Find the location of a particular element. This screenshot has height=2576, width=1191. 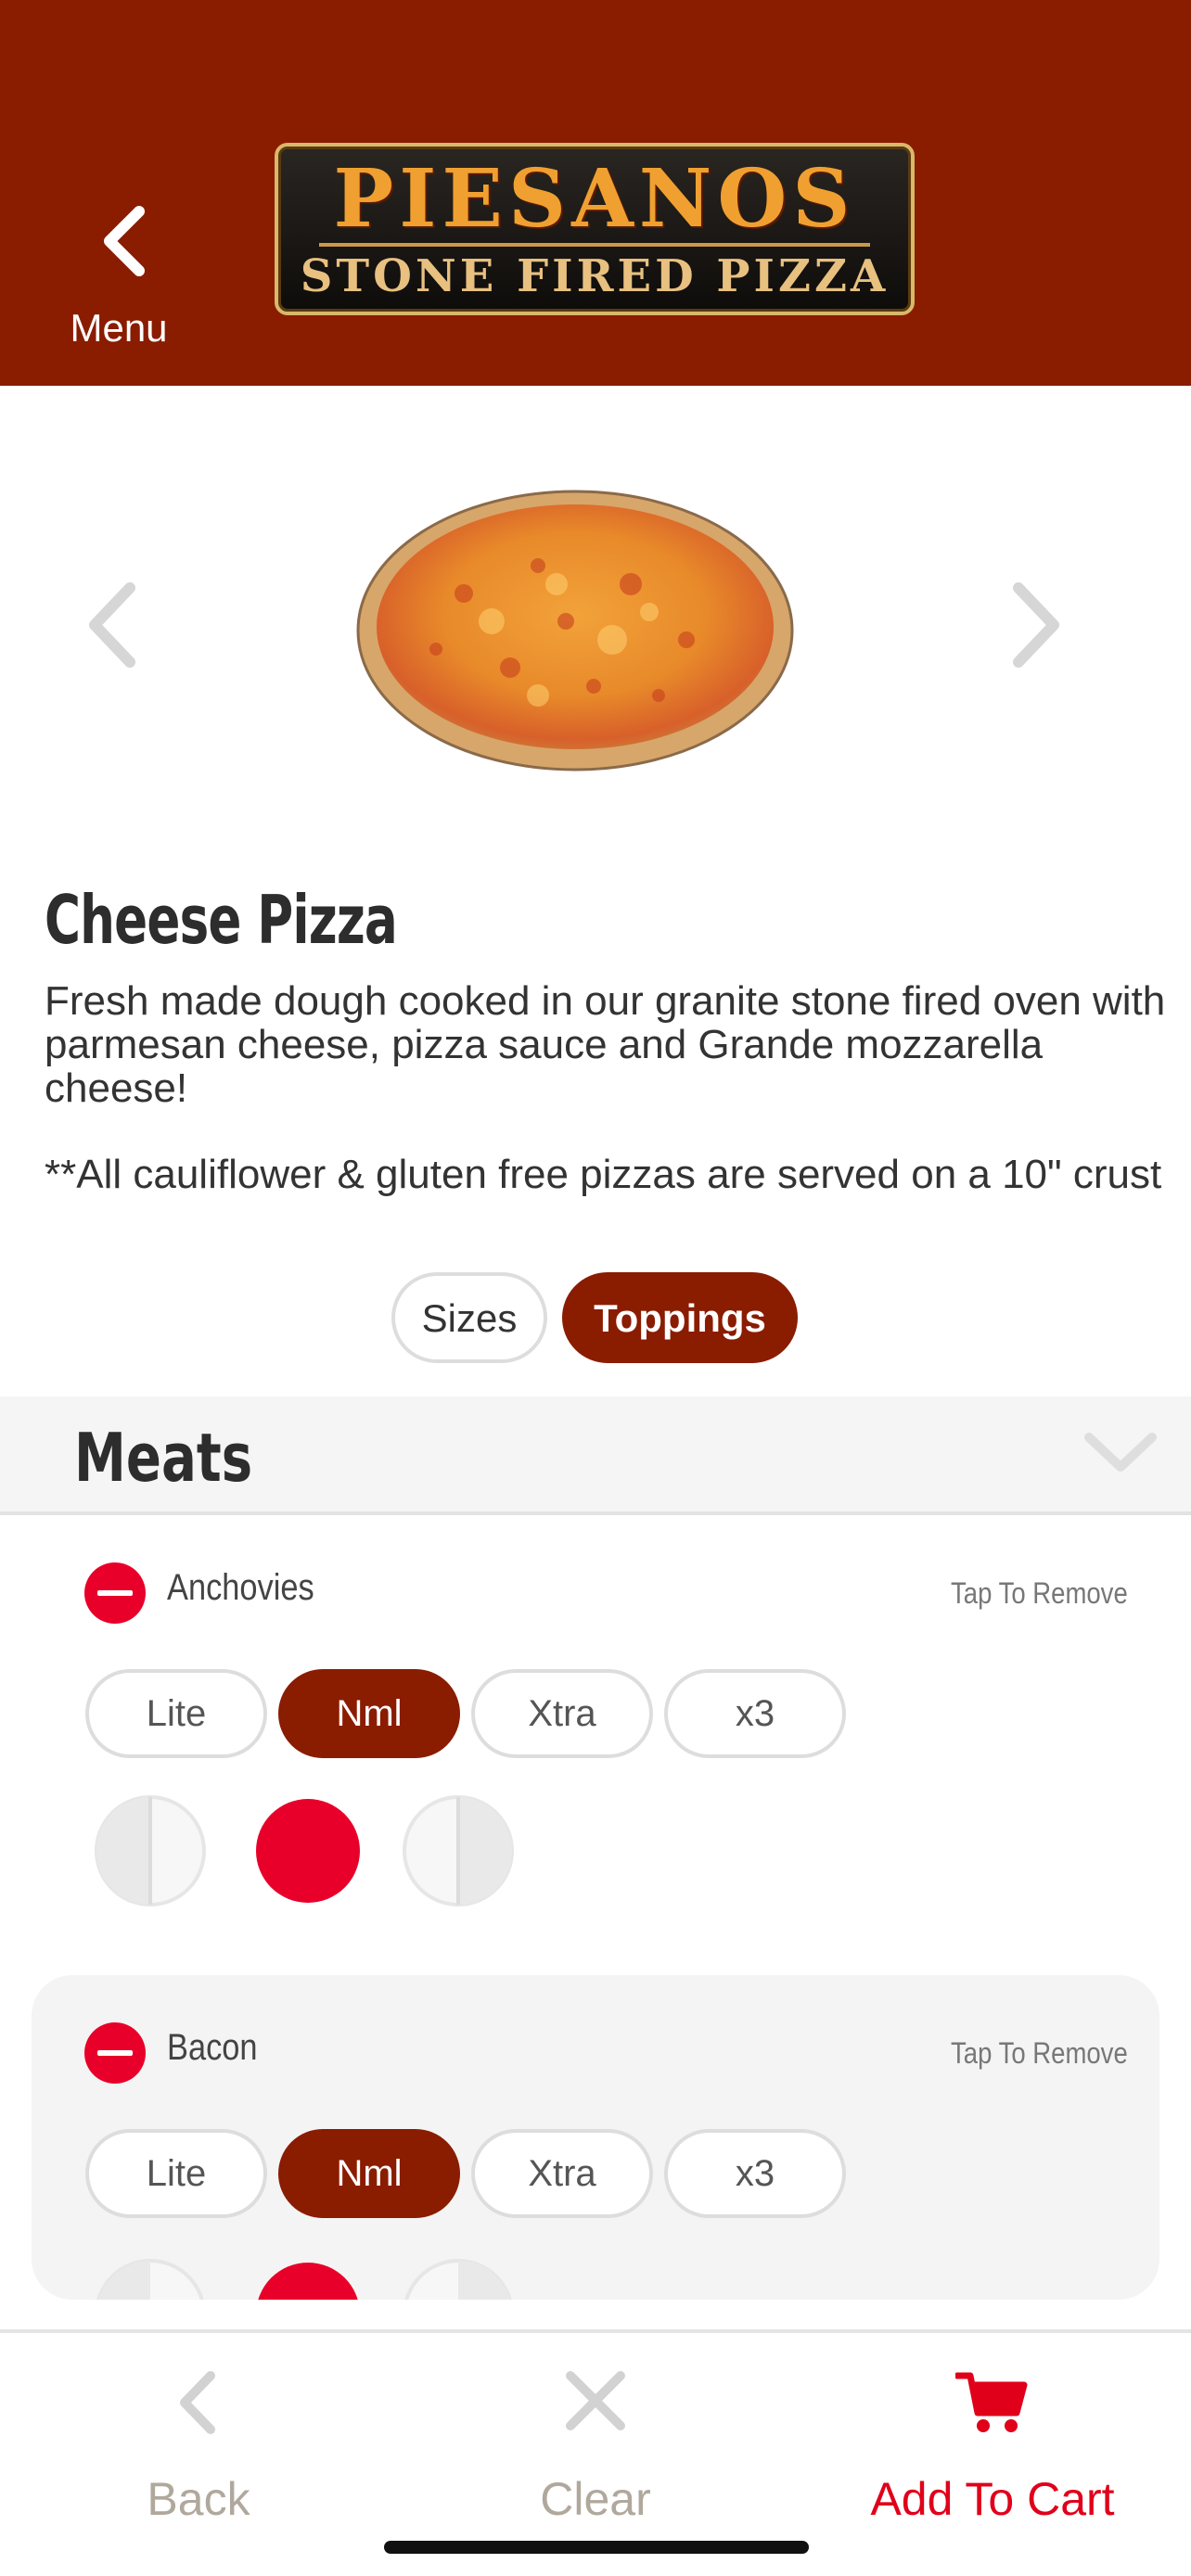

product-image is located at coordinates (575, 631).